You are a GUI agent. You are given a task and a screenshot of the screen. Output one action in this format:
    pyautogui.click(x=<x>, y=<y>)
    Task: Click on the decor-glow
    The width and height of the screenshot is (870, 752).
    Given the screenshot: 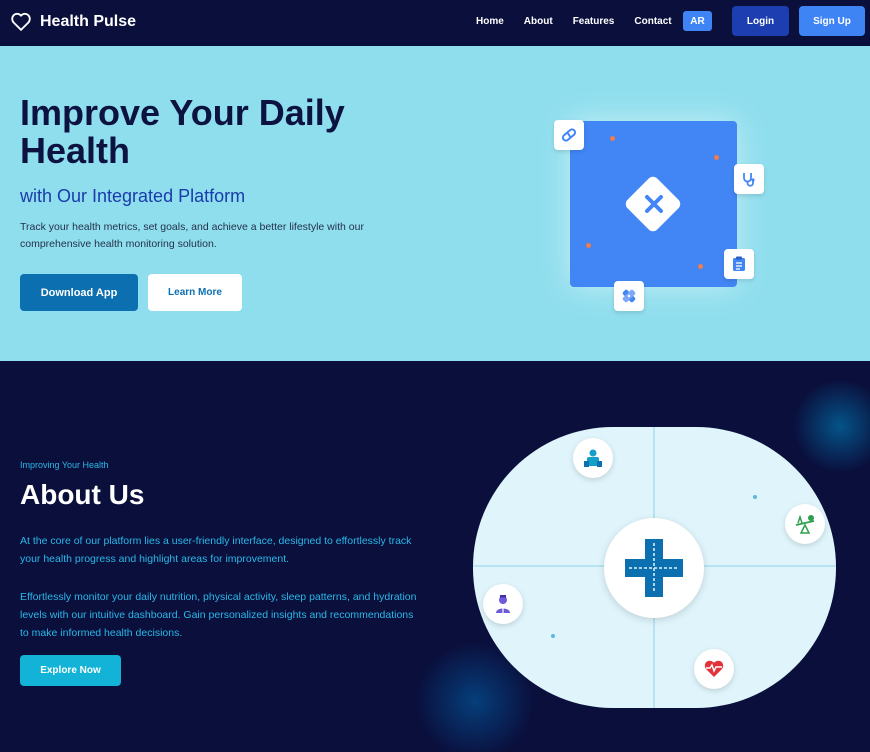 What is the action you would take?
    pyautogui.click(x=830, y=426)
    